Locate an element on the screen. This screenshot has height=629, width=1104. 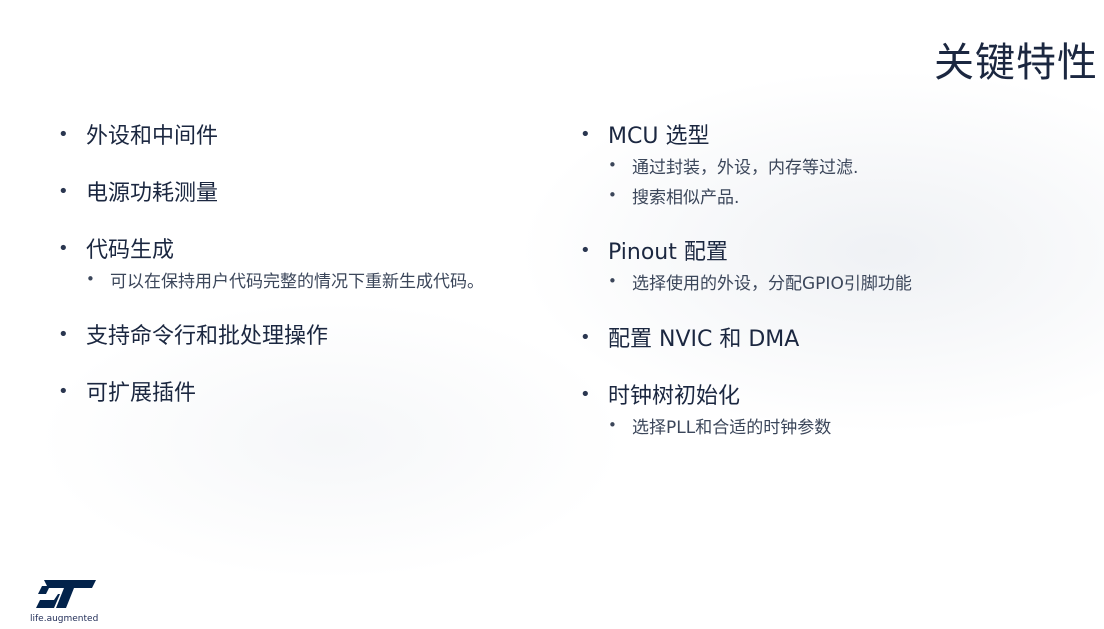
bullet-label: 可扩展插件 is located at coordinates (141, 393).